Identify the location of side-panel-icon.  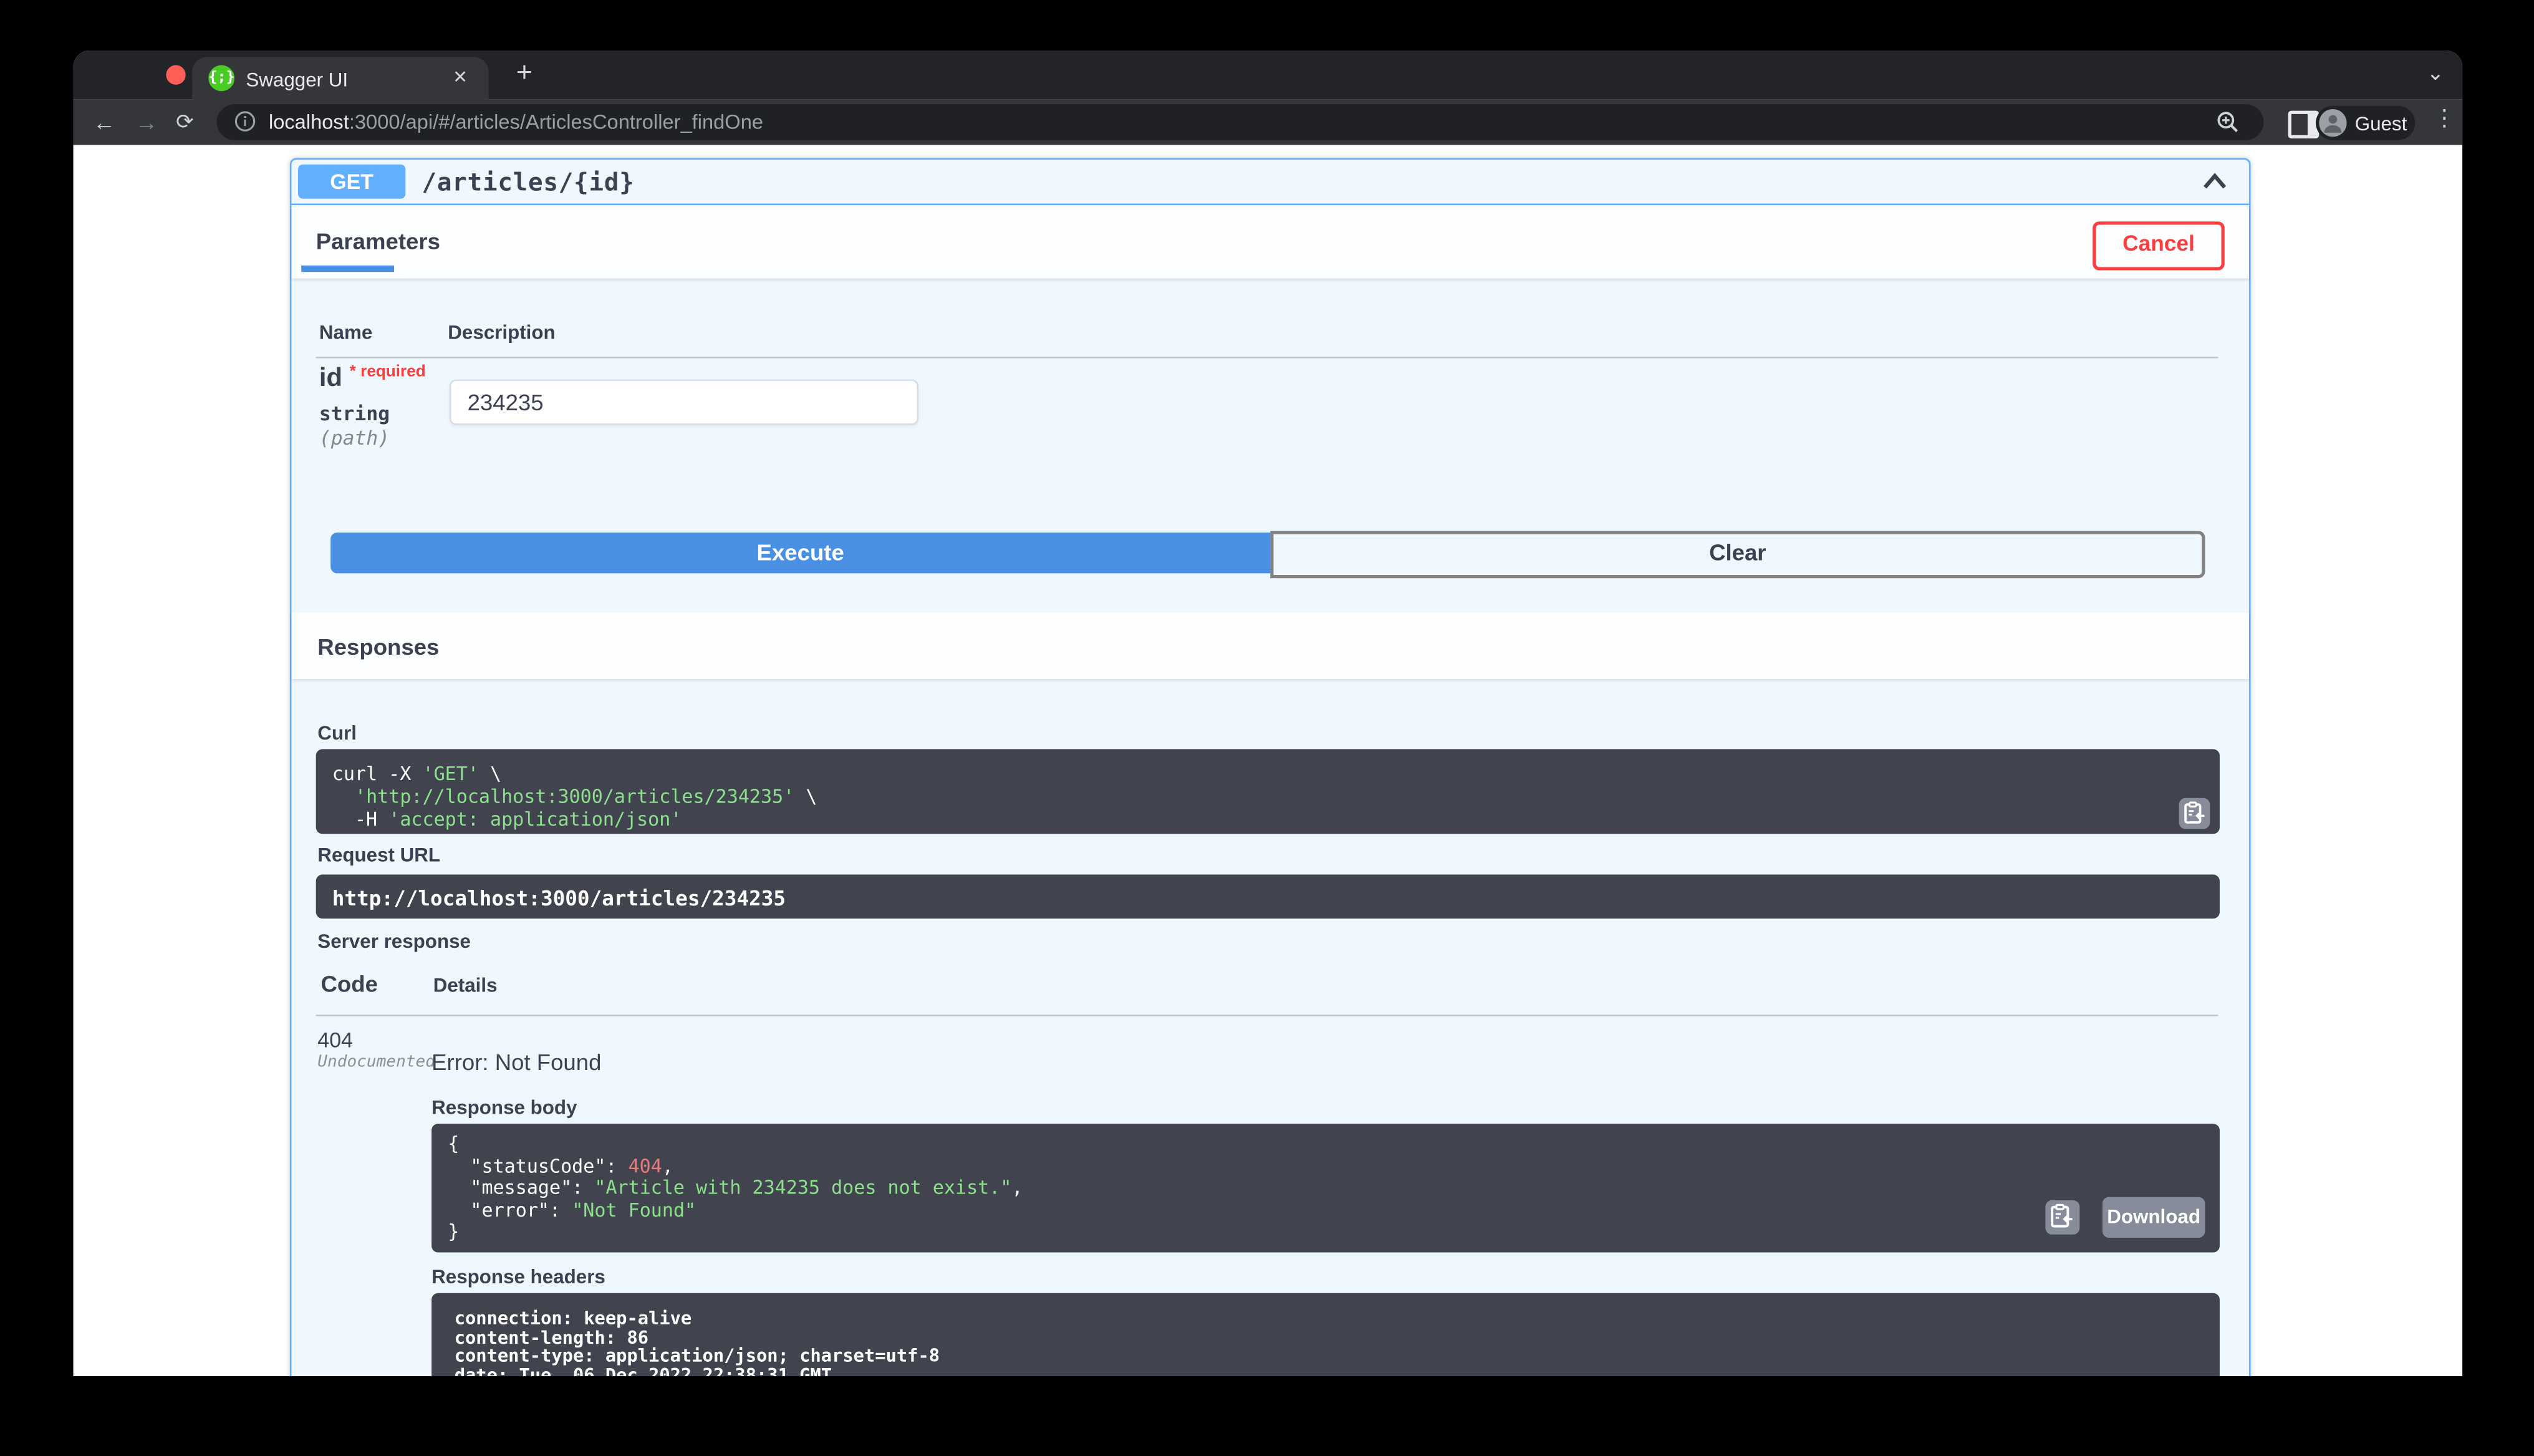
(2304, 125).